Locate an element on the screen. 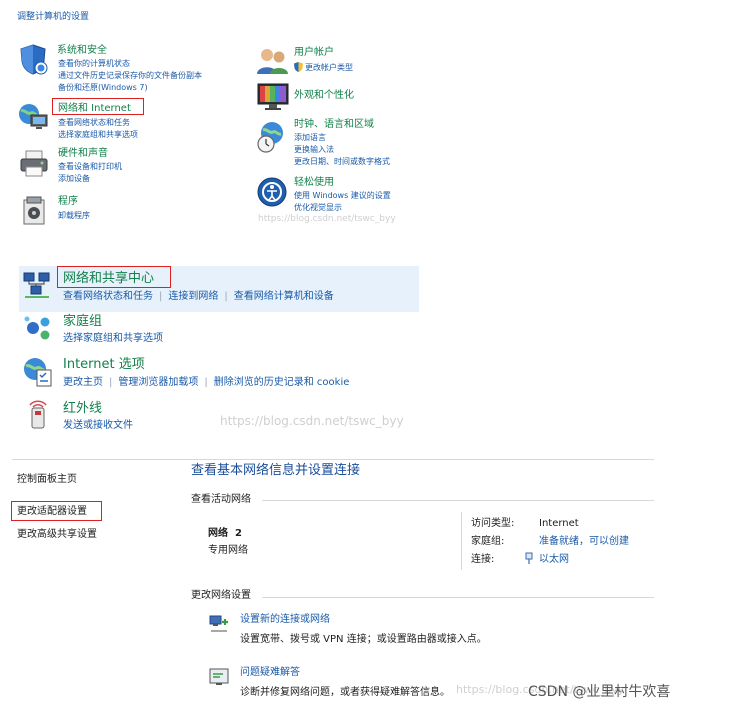 The image size is (733, 711). action-troubleshoot: 问题疑难解答 is located at coordinates (270, 672).